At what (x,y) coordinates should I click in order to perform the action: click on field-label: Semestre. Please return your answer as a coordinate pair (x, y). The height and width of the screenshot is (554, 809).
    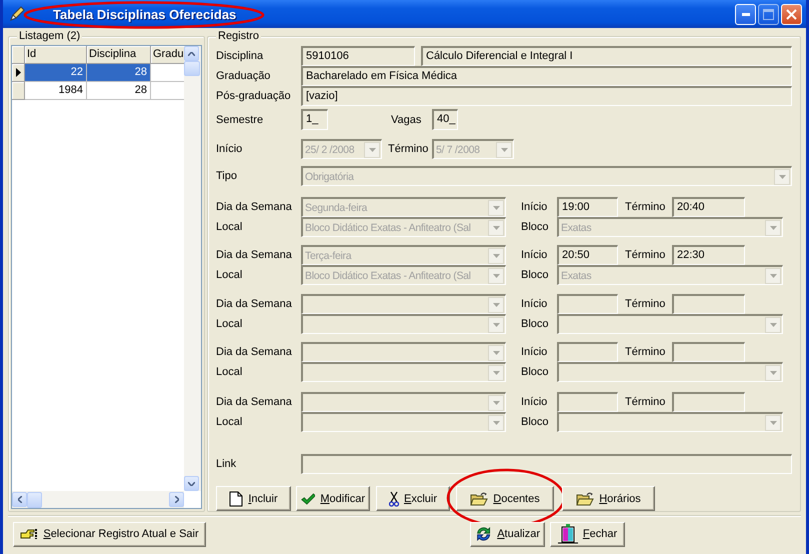
    Looking at the image, I should click on (240, 120).